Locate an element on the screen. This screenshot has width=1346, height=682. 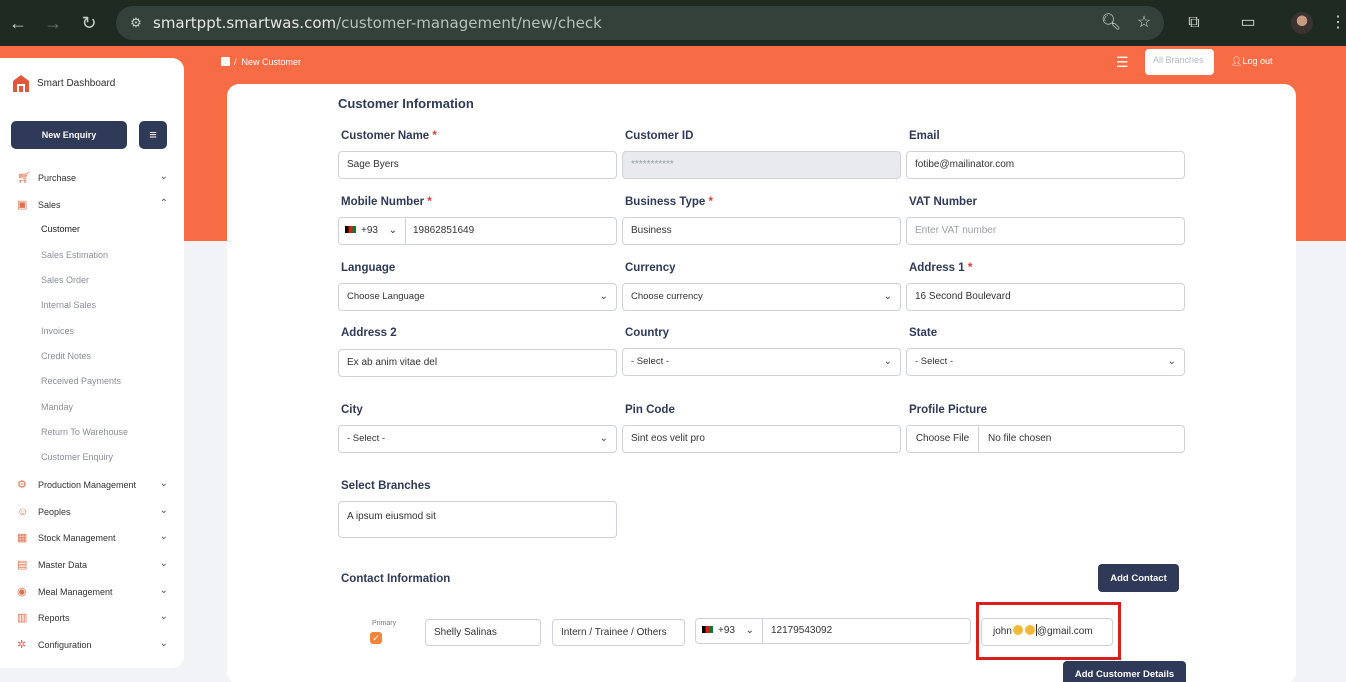
chevron-up-icon: ⌃ is located at coordinates (163, 203).